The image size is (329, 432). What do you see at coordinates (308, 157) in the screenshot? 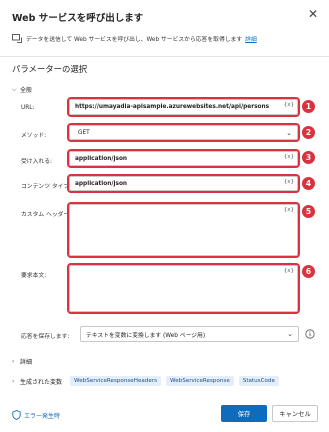
I see `badge-3: 3` at bounding box center [308, 157].